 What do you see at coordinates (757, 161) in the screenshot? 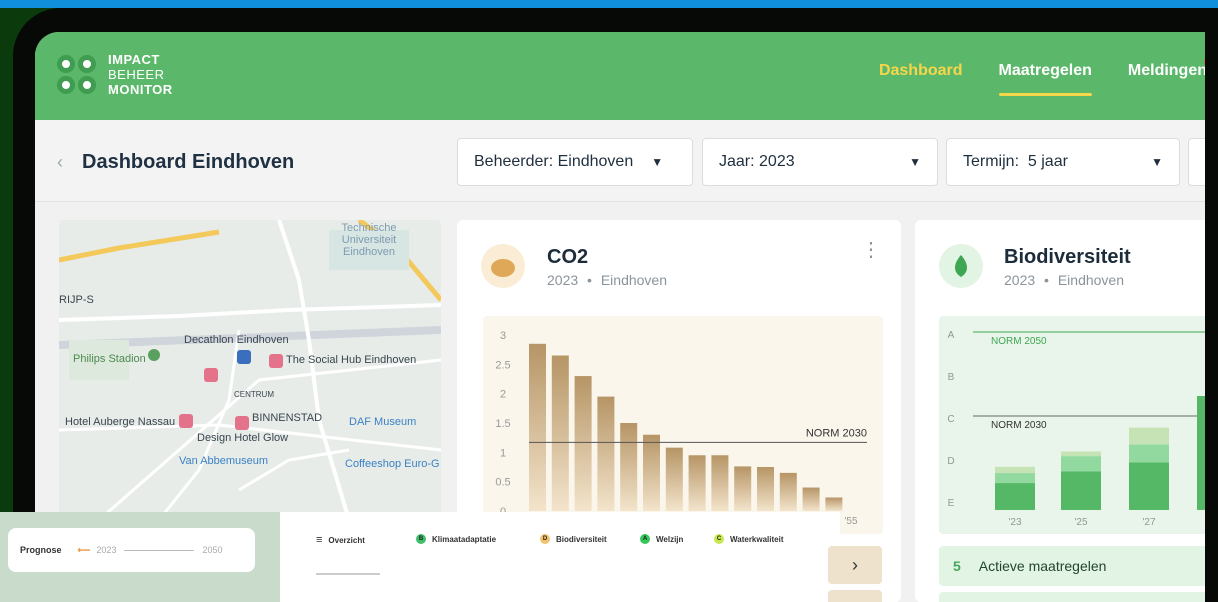
I see `jaar-select-value: Jaar: 2023` at bounding box center [757, 161].